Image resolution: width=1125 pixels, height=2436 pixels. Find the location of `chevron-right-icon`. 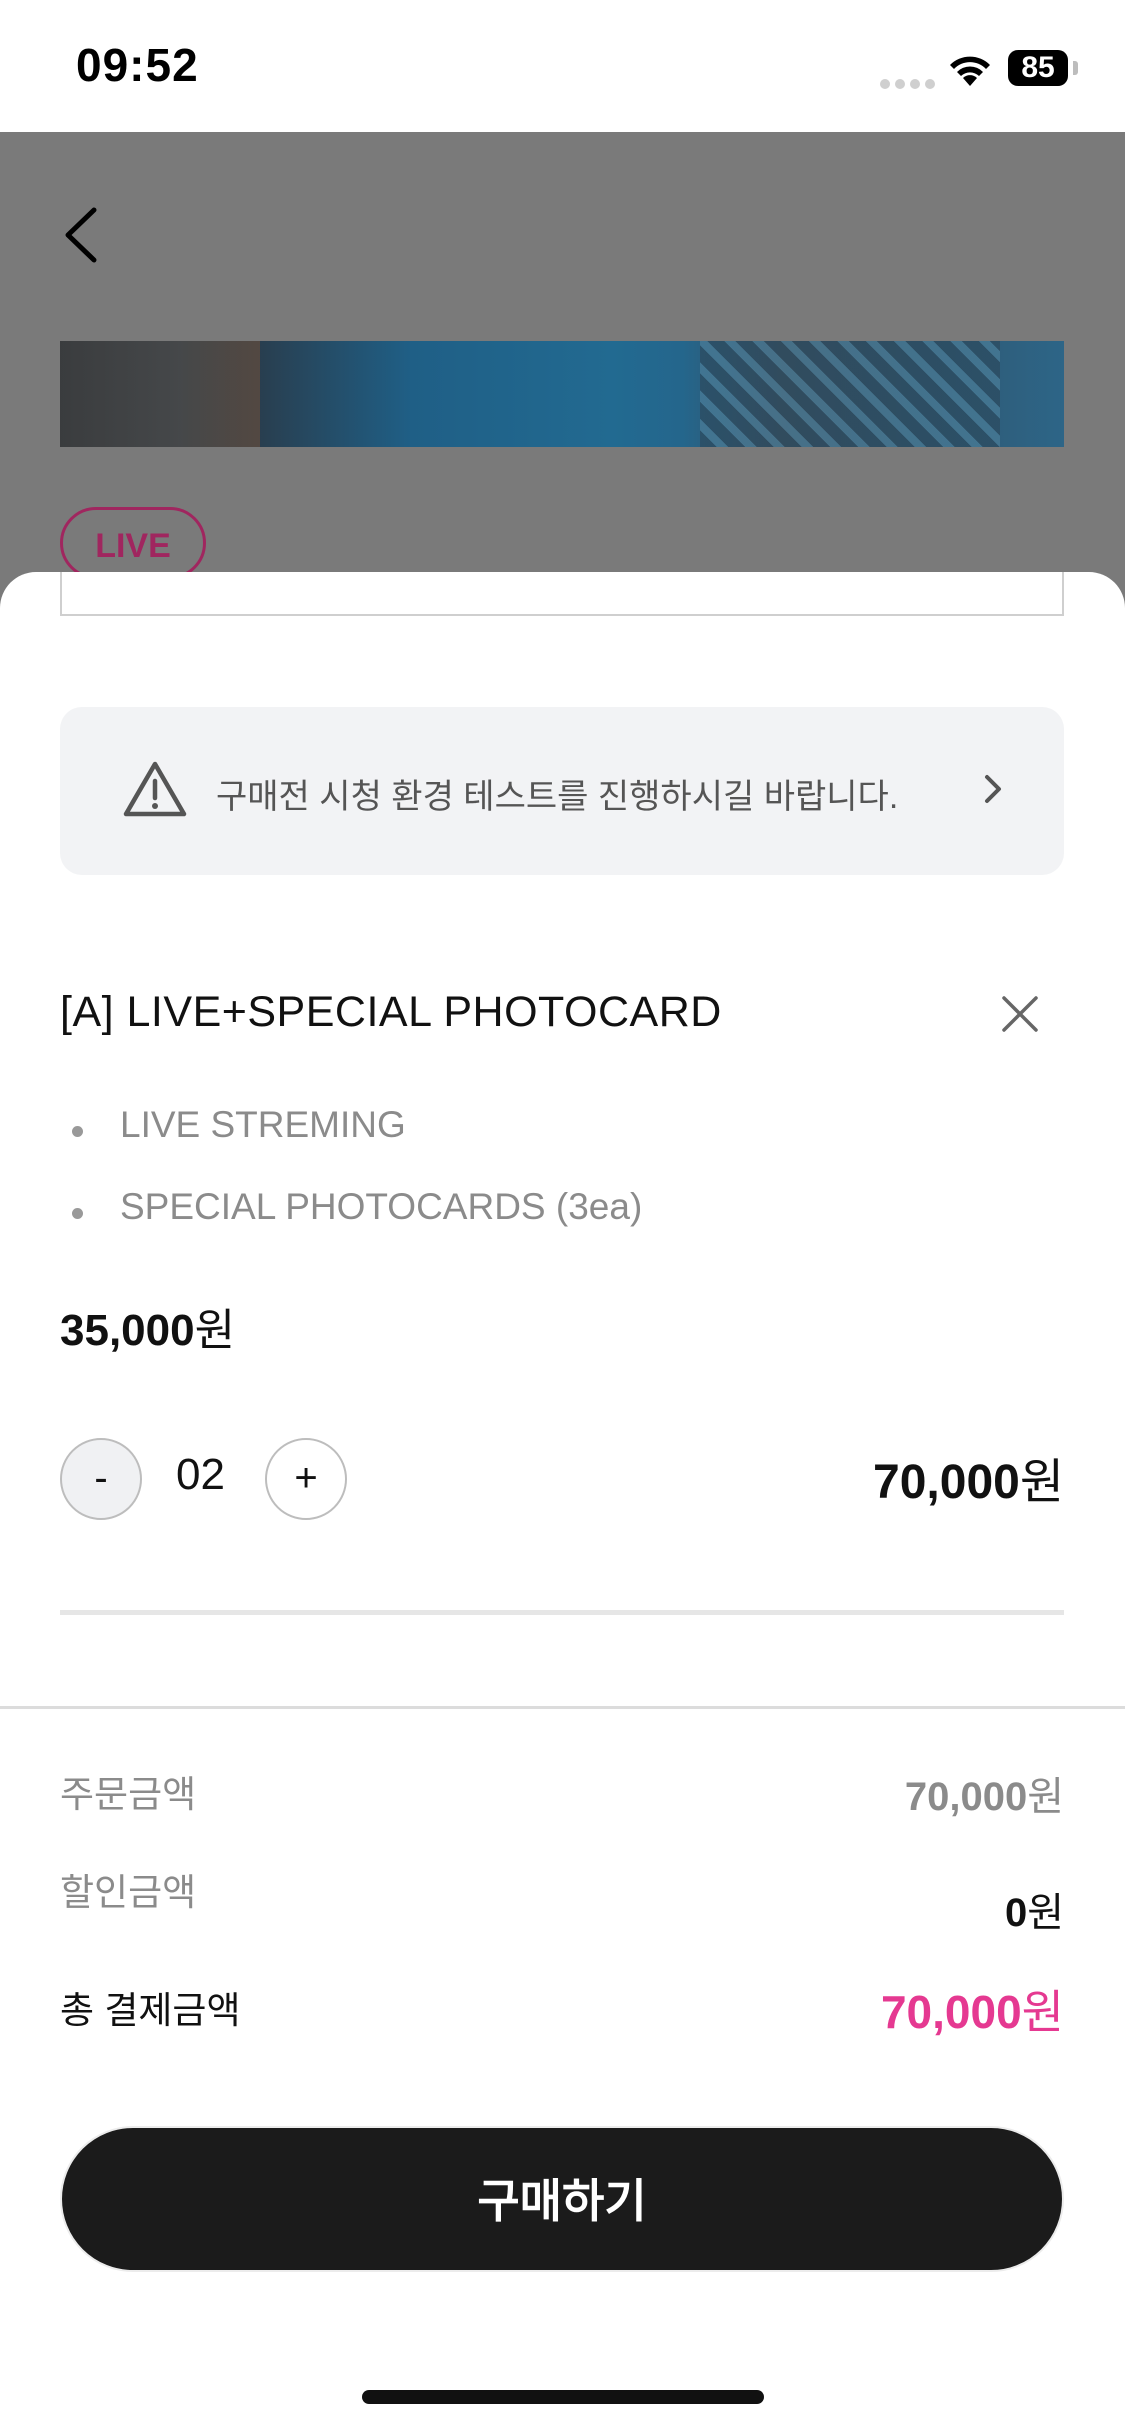

chevron-right-icon is located at coordinates (993, 789).